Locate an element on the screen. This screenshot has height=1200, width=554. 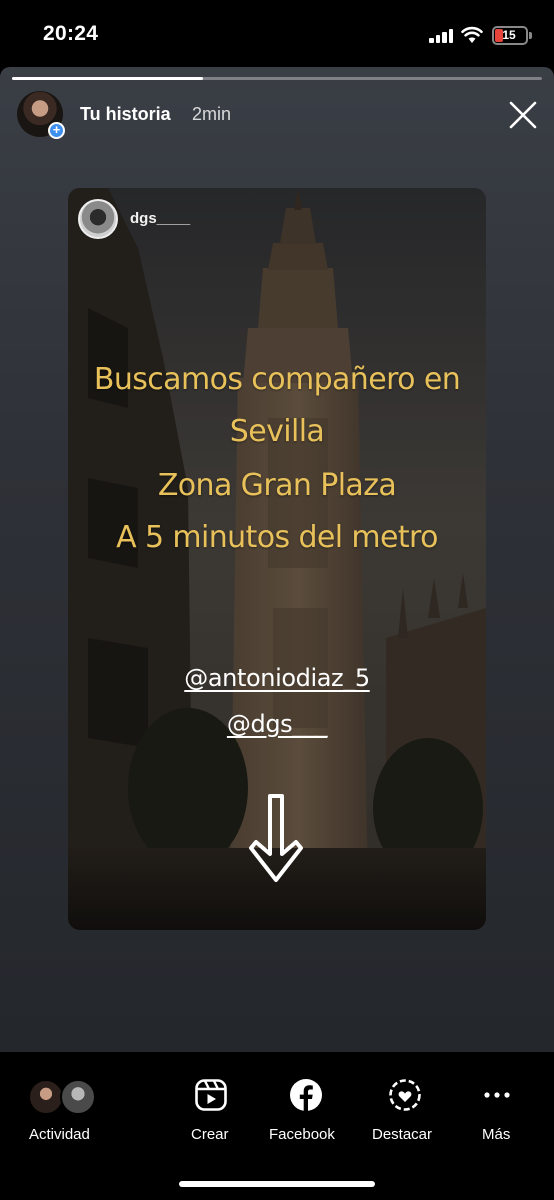
story-text-line: Buscamos compañero en is located at coordinates (277, 379).